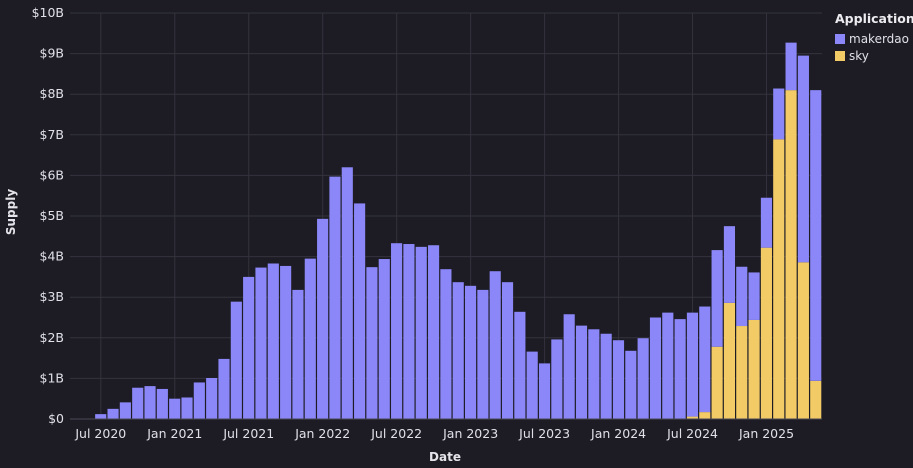 The height and width of the screenshot is (468, 913). I want to click on x-tick-label: Jan 2021, so click(174, 433).